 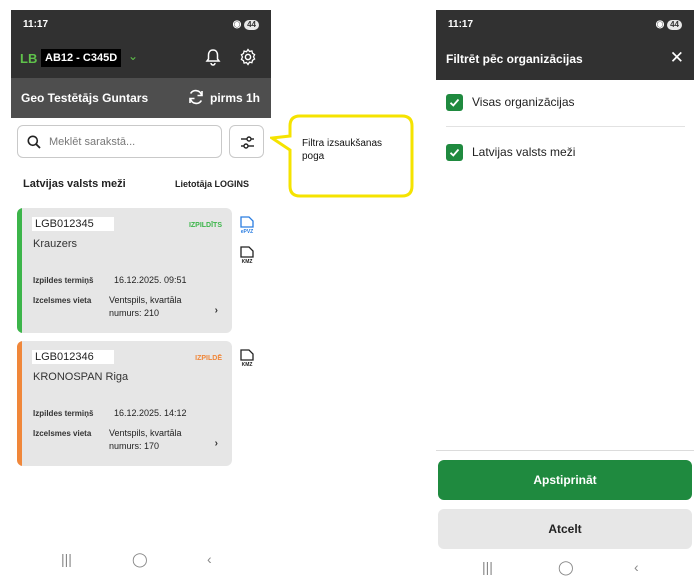 What do you see at coordinates (29, 58) in the screenshot?
I see `app-logo: LB` at bounding box center [29, 58].